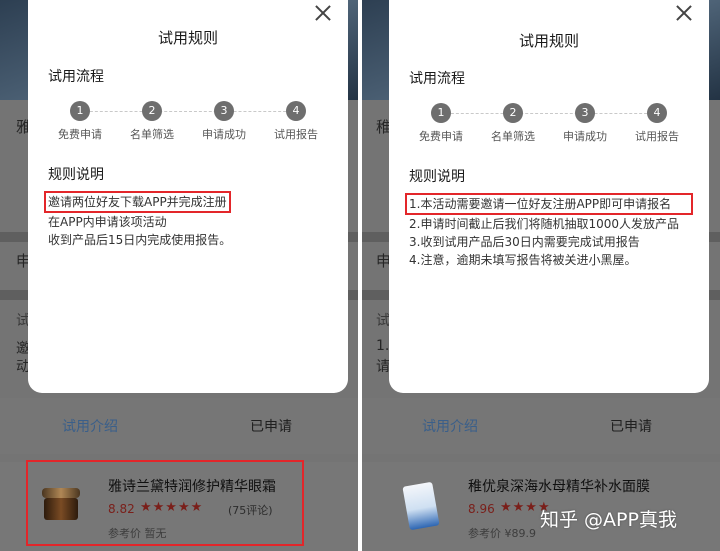  What do you see at coordinates (383, 321) in the screenshot?
I see `bg-text-fragment: 试` at bounding box center [383, 321].